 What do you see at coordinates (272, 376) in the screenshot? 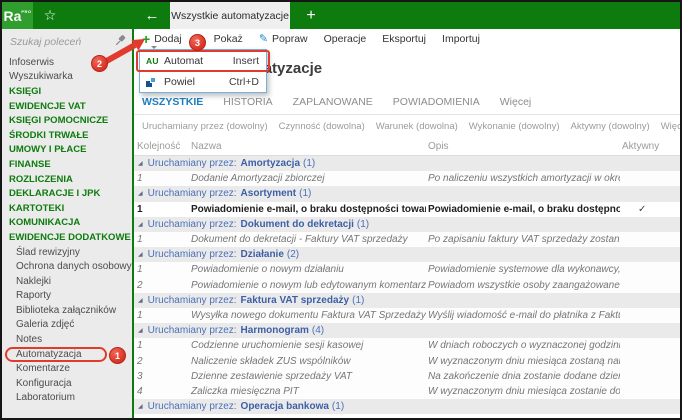
I see `cell-nazwa: Dzienne zestawienie sprzedaży VAT` at bounding box center [272, 376].